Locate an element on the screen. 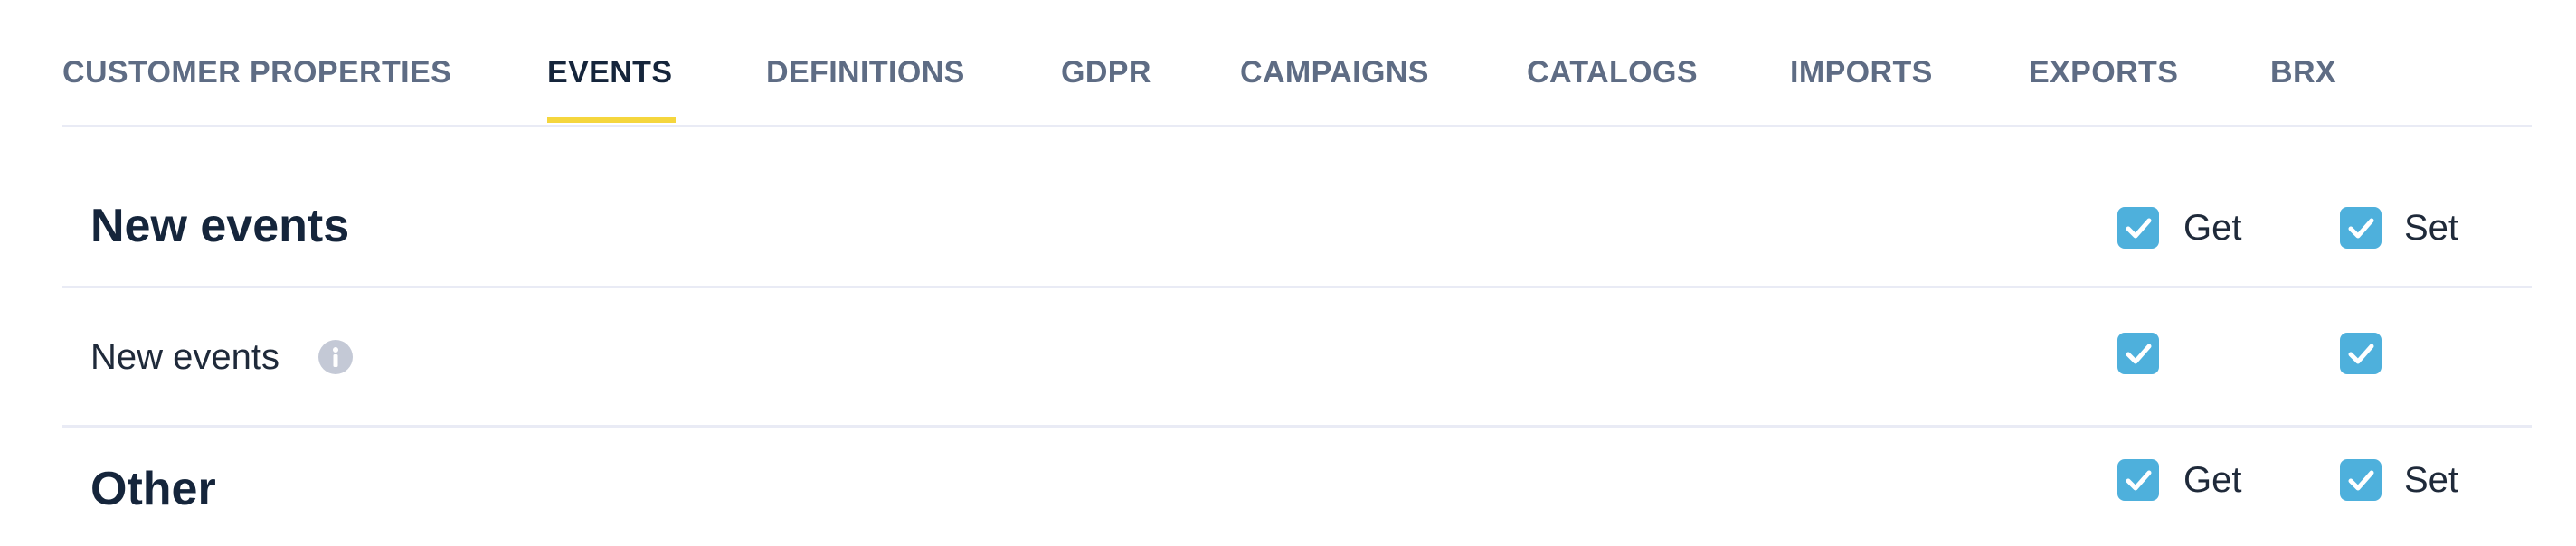  tab-imports: IMPORTS is located at coordinates (1862, 72).